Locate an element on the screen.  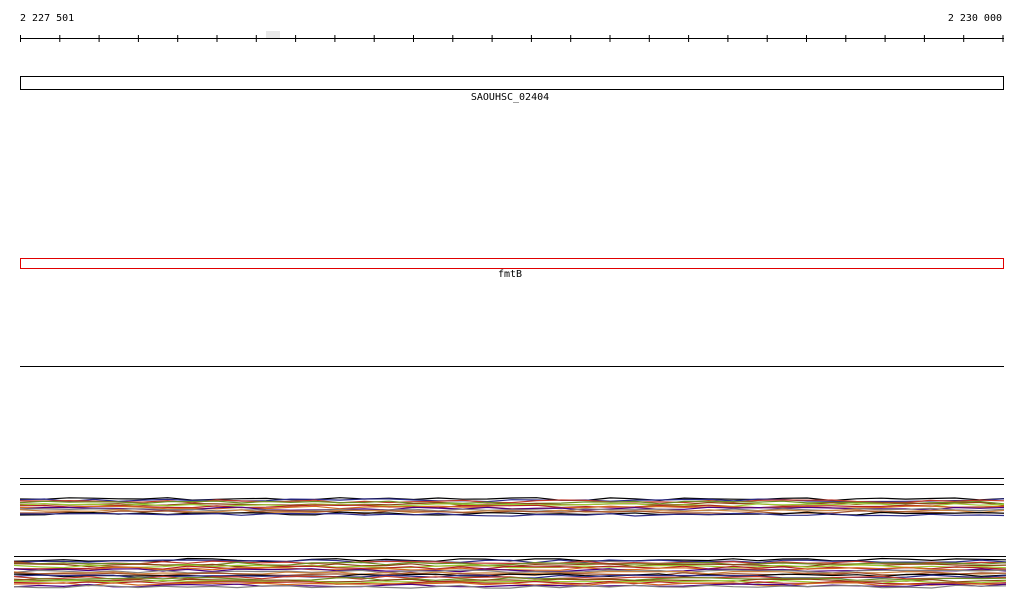
gene-label-fmtb: fmtB is located at coordinates (510, 275).